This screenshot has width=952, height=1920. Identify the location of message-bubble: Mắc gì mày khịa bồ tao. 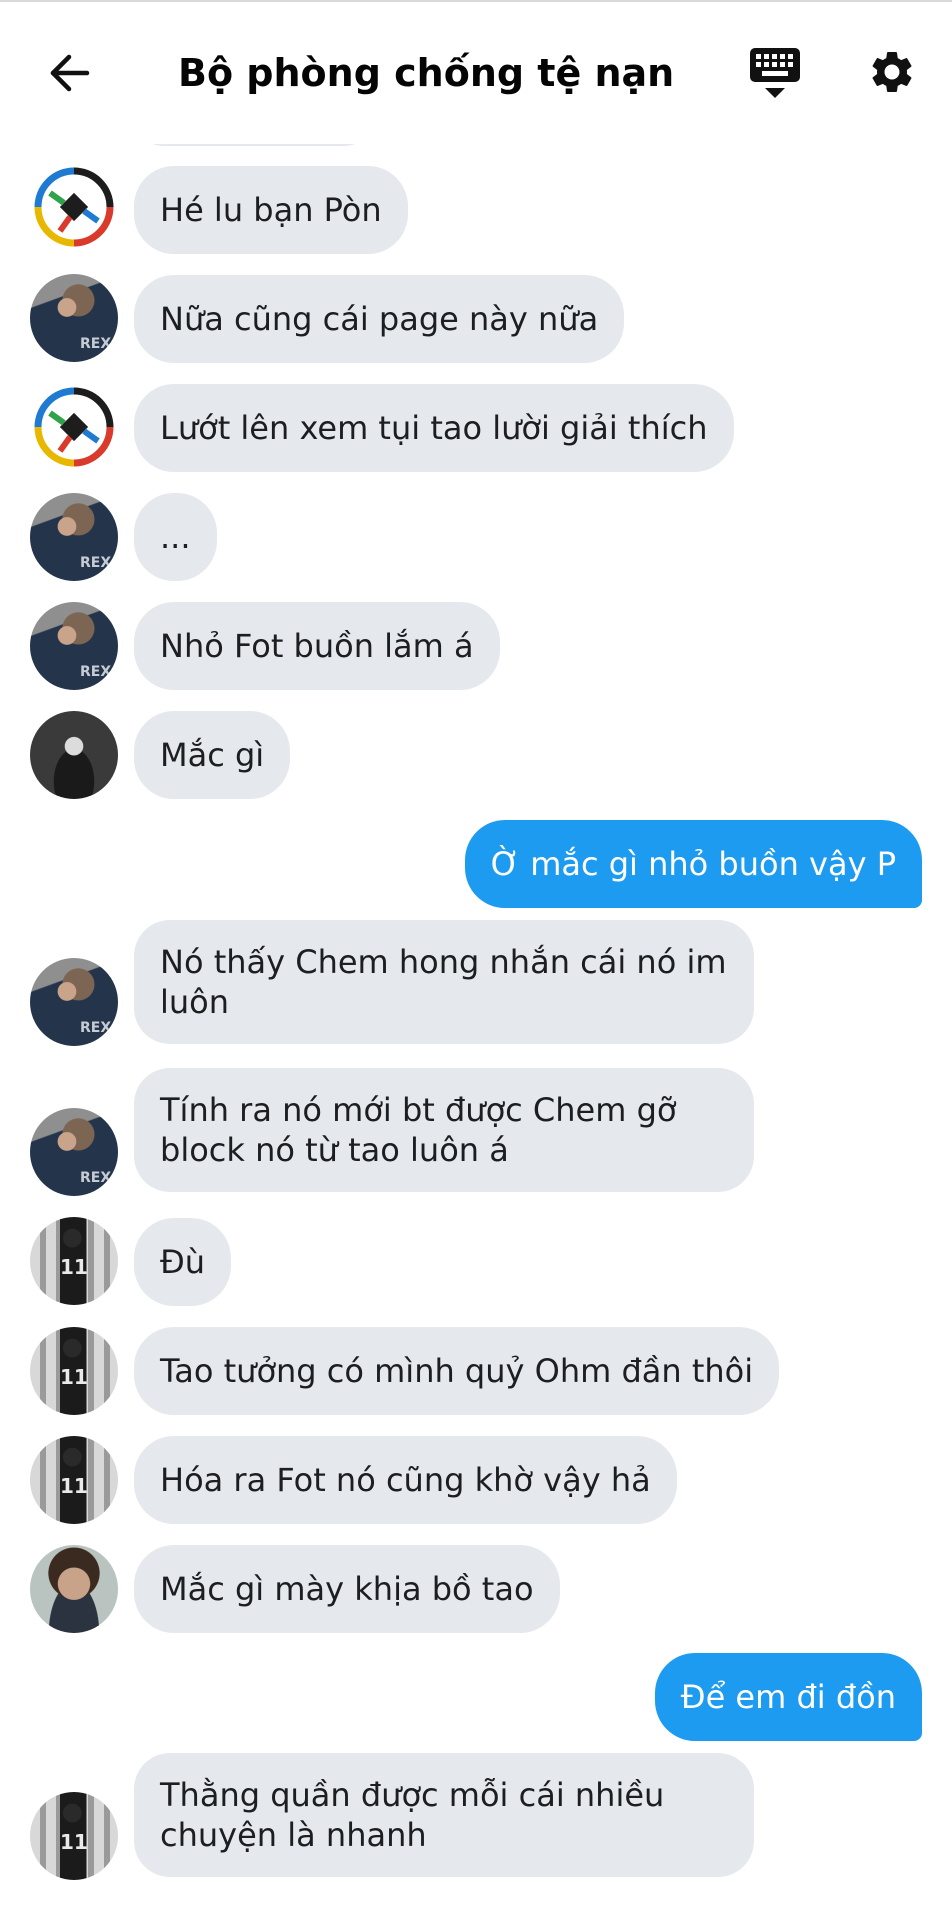
(347, 1589).